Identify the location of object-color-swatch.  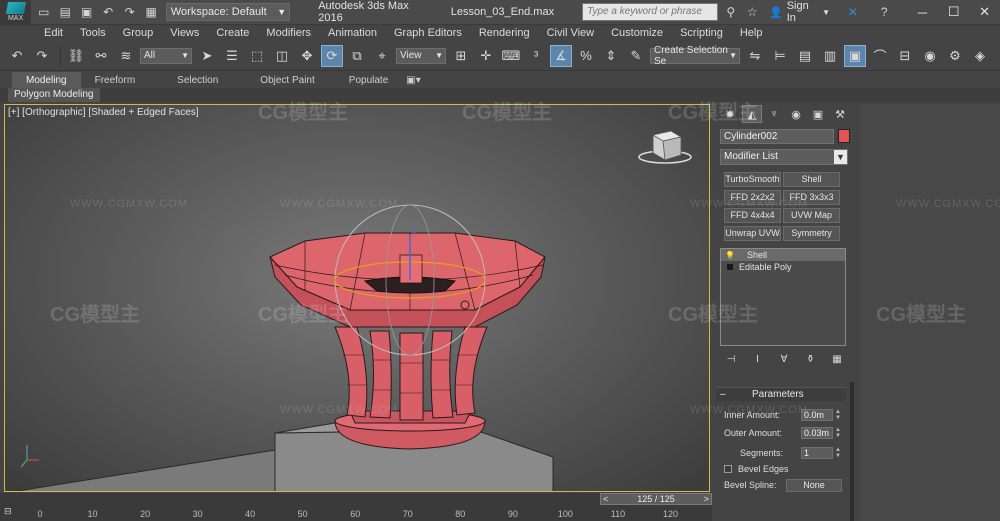
(844, 136).